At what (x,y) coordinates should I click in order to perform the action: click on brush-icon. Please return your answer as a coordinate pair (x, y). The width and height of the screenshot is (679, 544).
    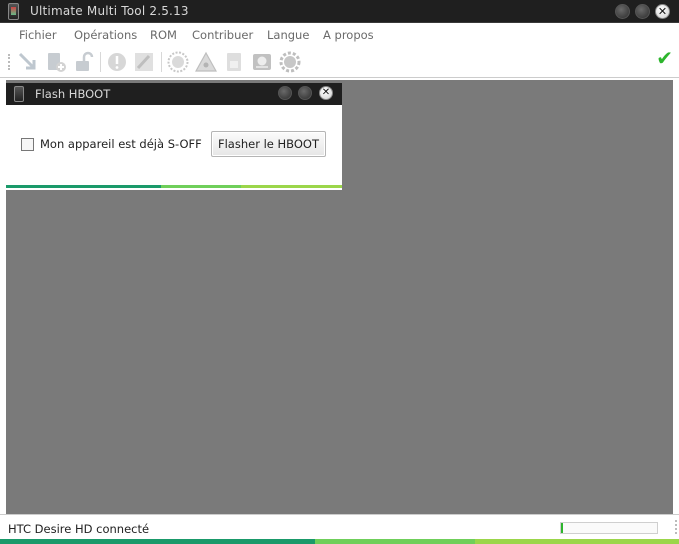
    Looking at the image, I should click on (144, 62).